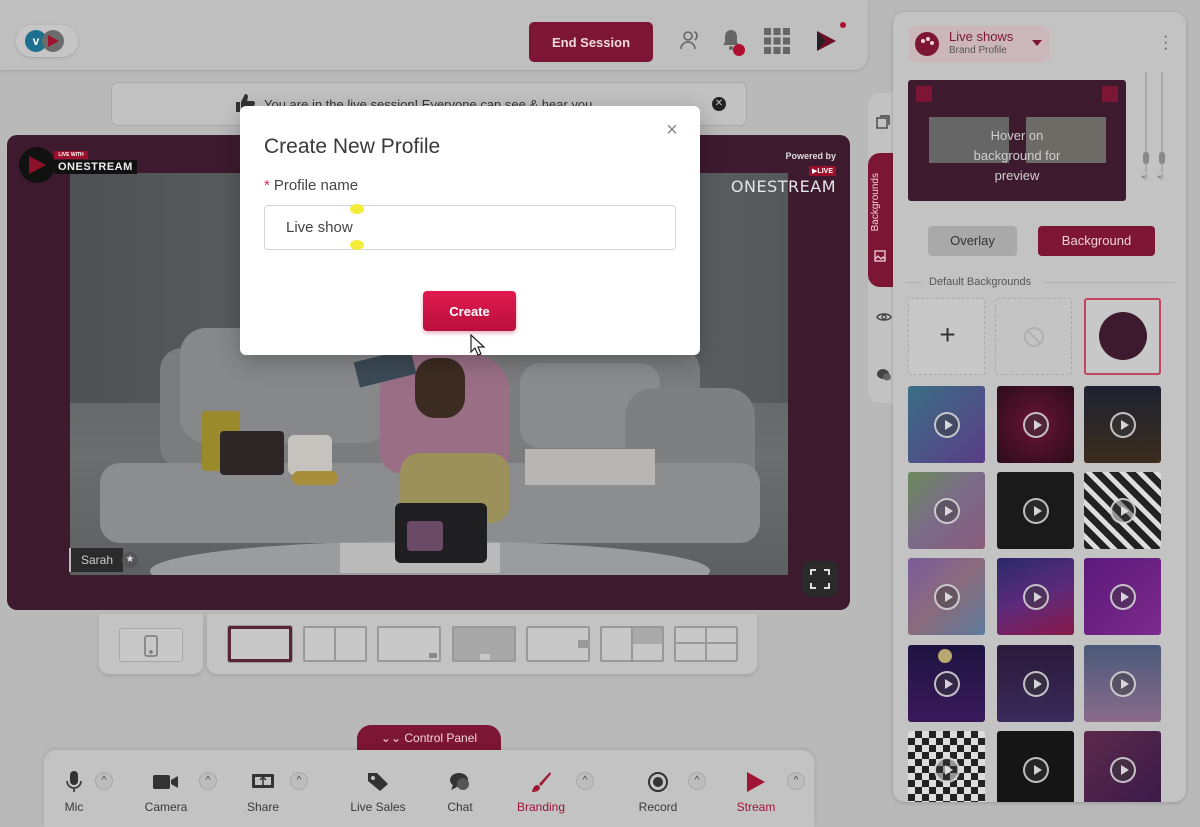 The height and width of the screenshot is (827, 1200). I want to click on close-icon: ×, so click(672, 130).